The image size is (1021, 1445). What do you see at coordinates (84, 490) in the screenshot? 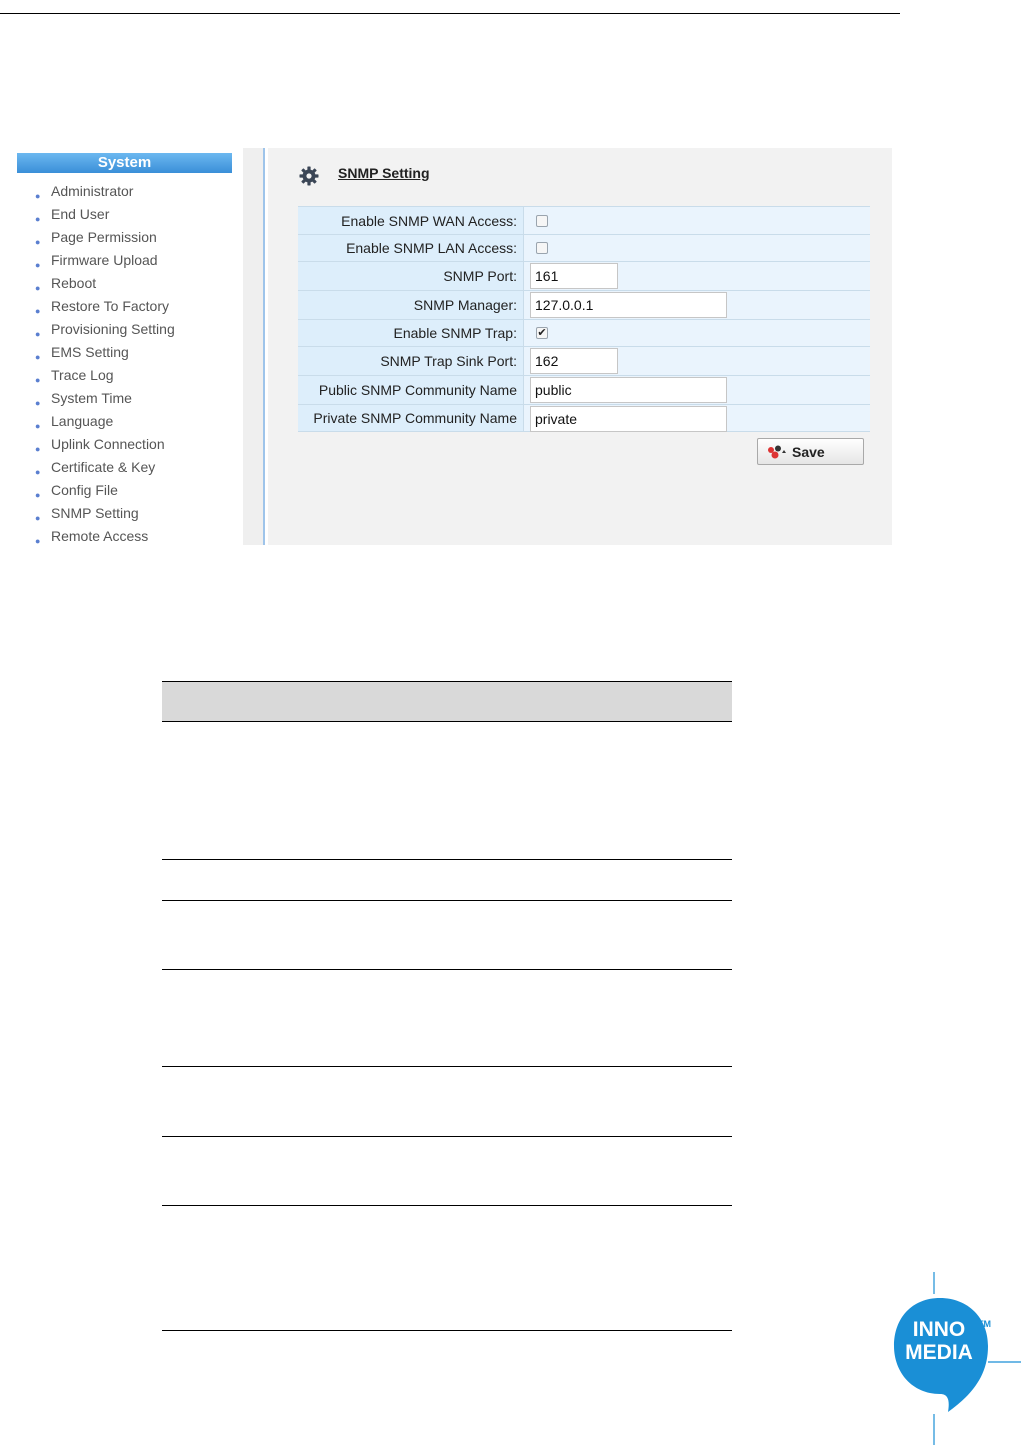
I see `sidebar-item-label: Config File` at bounding box center [84, 490].